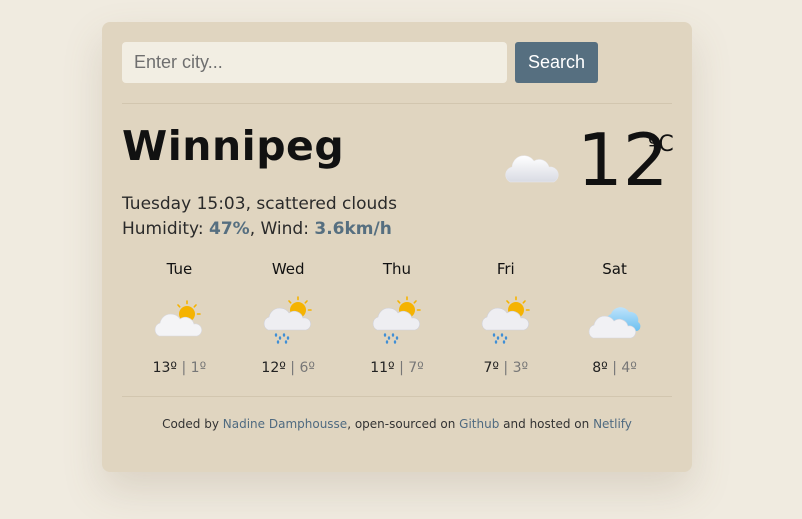 This screenshot has height=519, width=802. What do you see at coordinates (314, 62) in the screenshot?
I see `search-input` at bounding box center [314, 62].